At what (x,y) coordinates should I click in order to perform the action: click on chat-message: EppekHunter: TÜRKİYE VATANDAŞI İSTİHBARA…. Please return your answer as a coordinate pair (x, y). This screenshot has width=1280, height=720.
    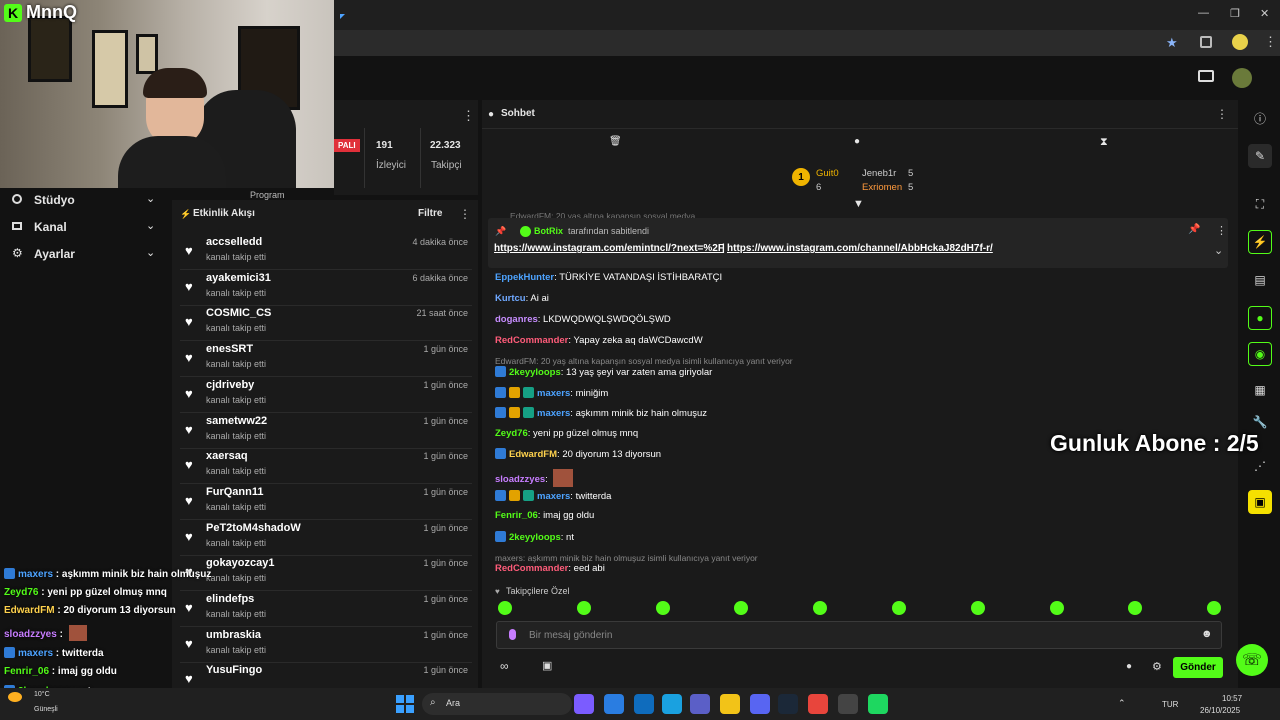
    Looking at the image, I should click on (608, 277).